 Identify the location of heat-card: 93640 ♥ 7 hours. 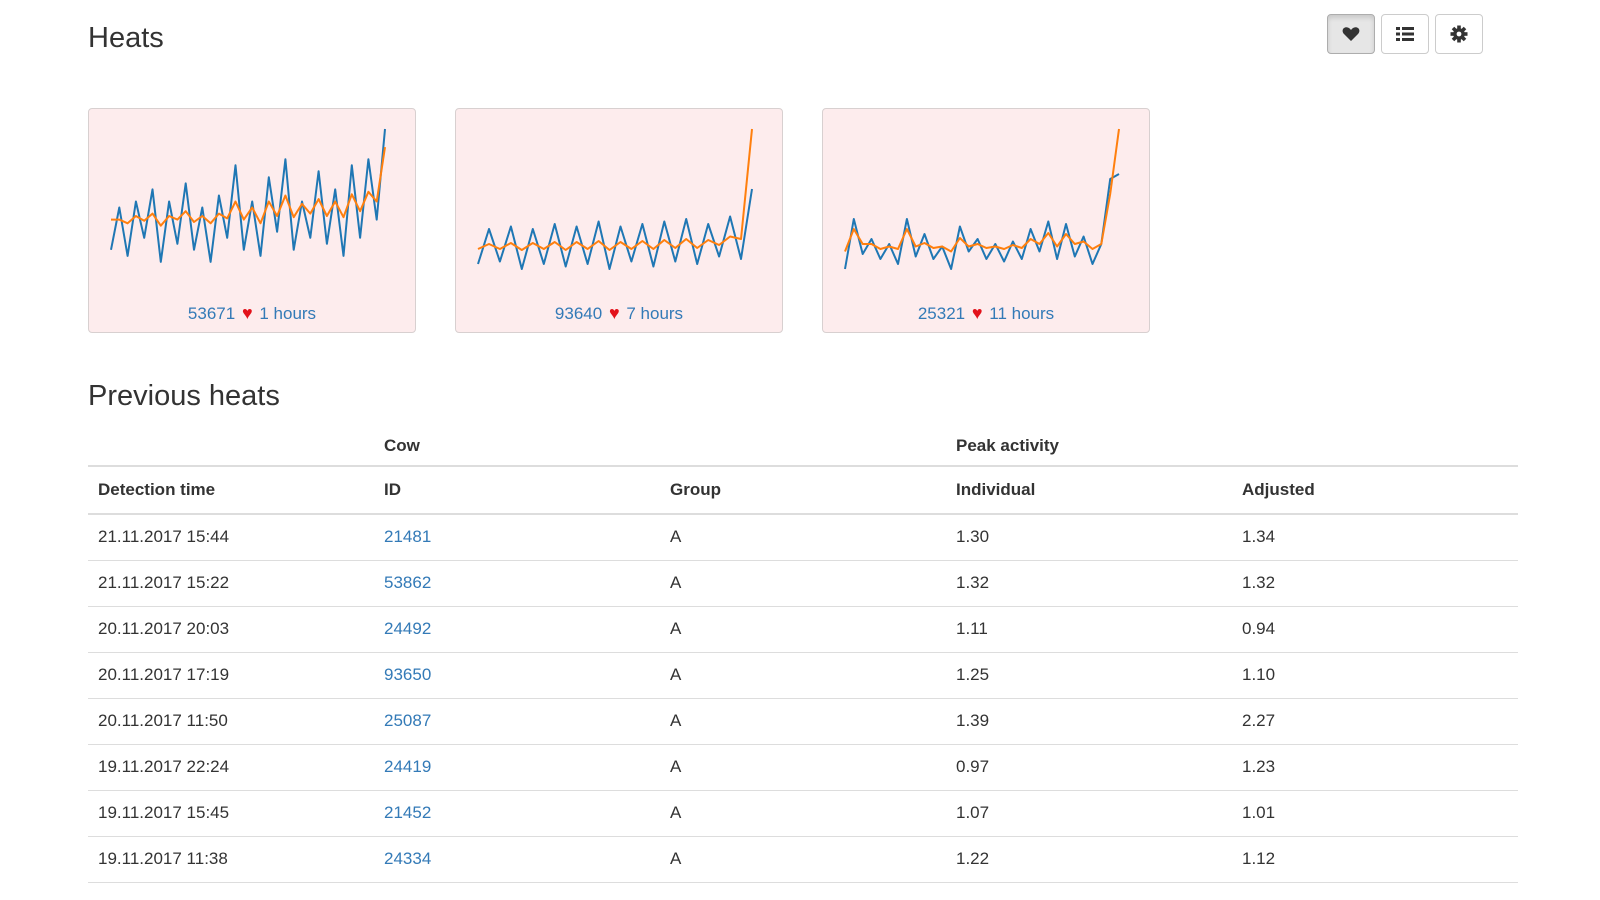
(619, 220).